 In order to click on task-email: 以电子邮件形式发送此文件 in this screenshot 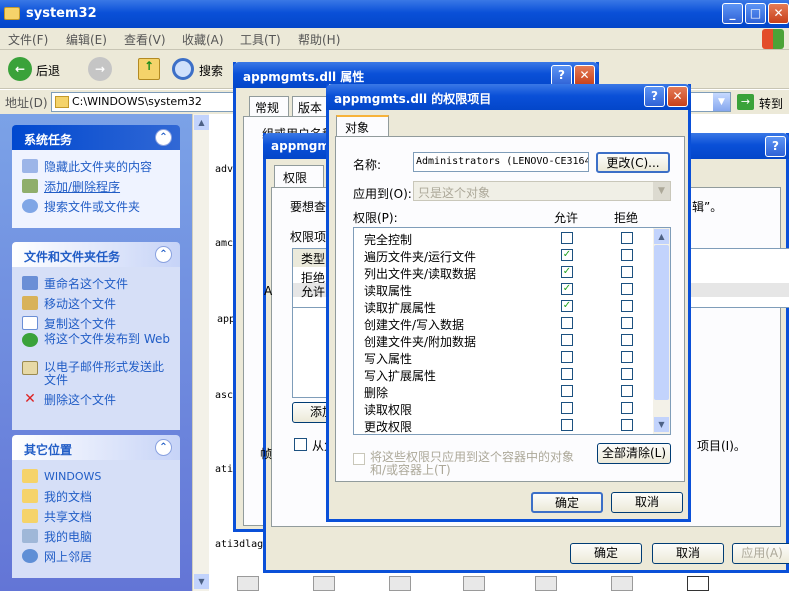, I will do `click(96, 375)`.